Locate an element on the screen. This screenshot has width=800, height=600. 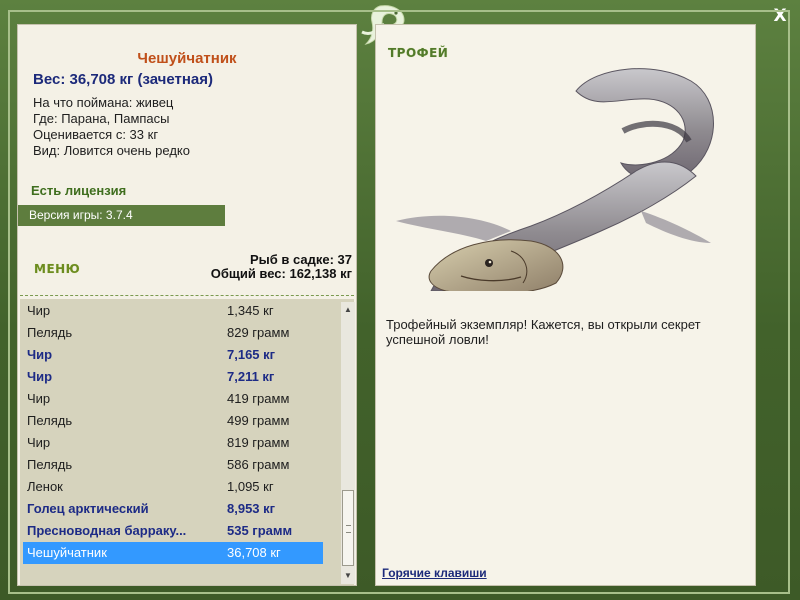
list-item: Чир 1,345 кг is located at coordinates (173, 311).